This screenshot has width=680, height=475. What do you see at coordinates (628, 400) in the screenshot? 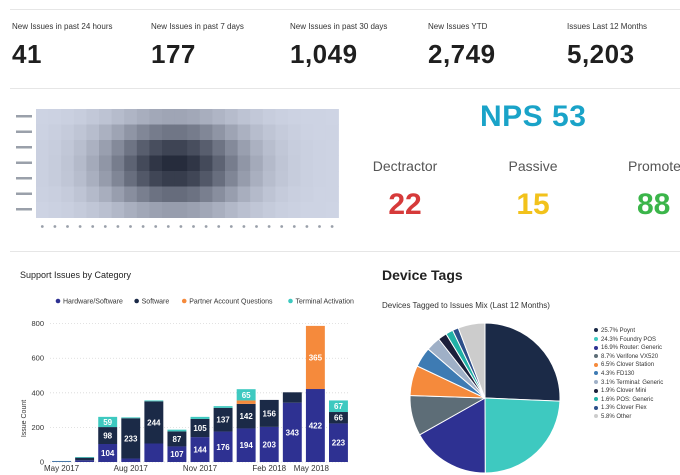
I see `legend-item: 1.6% POS: Generic` at bounding box center [628, 400].